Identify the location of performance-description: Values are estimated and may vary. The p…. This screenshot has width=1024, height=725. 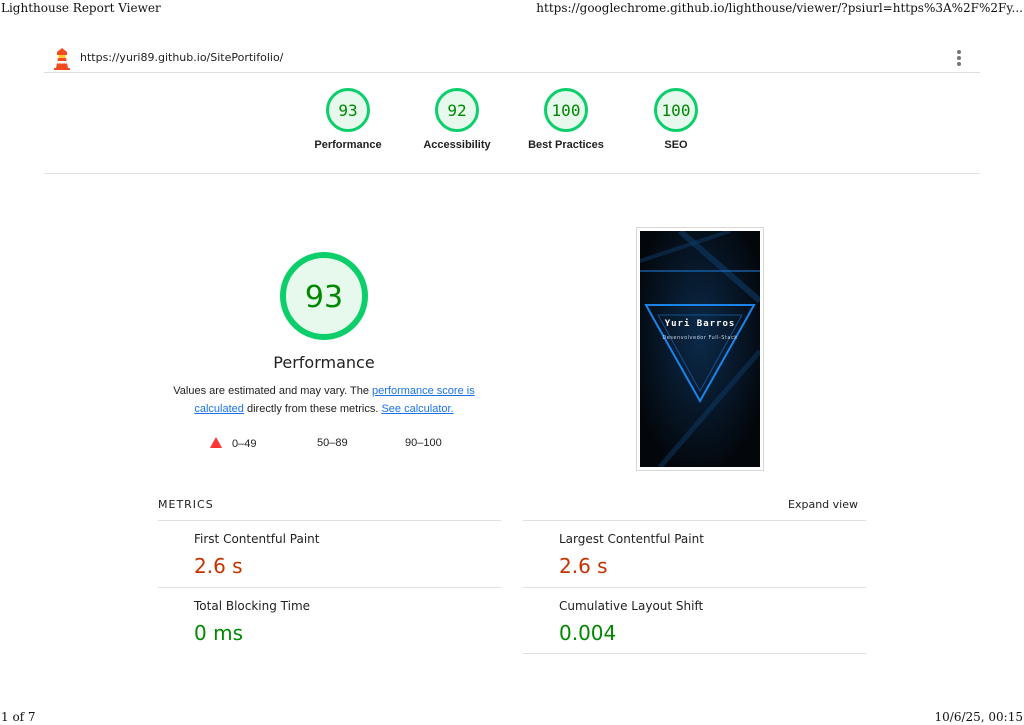
(324, 400).